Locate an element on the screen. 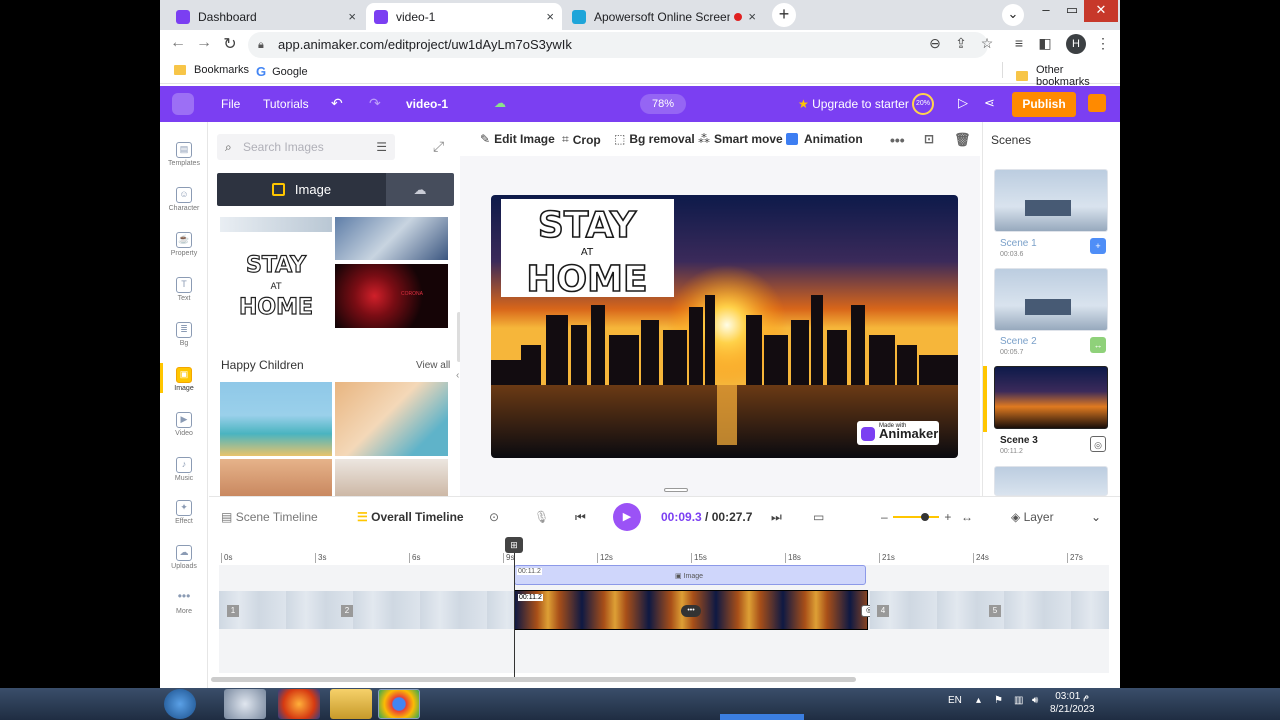  transition-icon: ↔ is located at coordinates (1098, 345).